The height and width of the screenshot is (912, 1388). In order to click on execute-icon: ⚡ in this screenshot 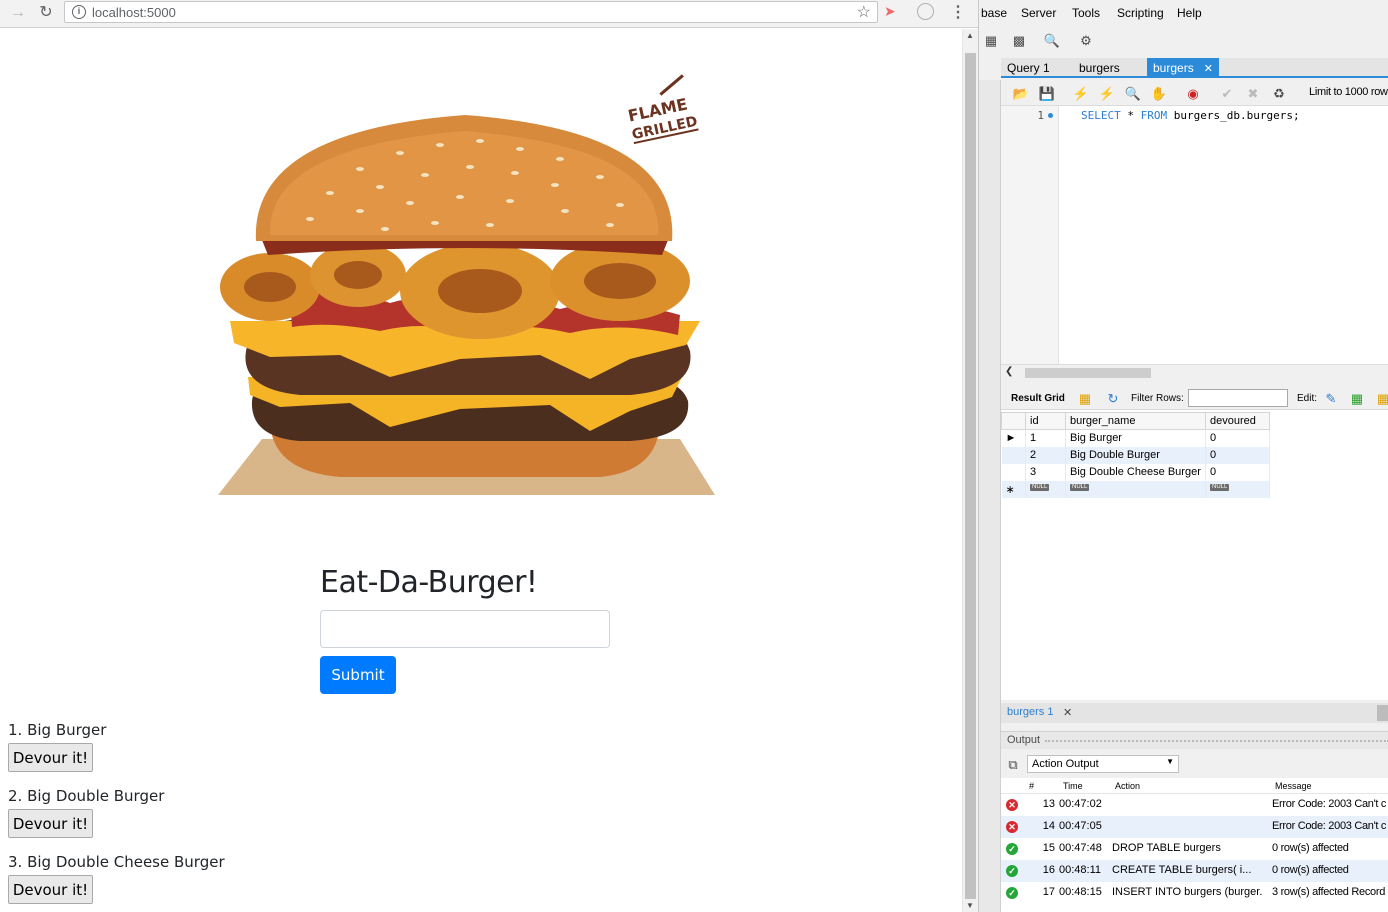, I will do `click(1081, 93)`.